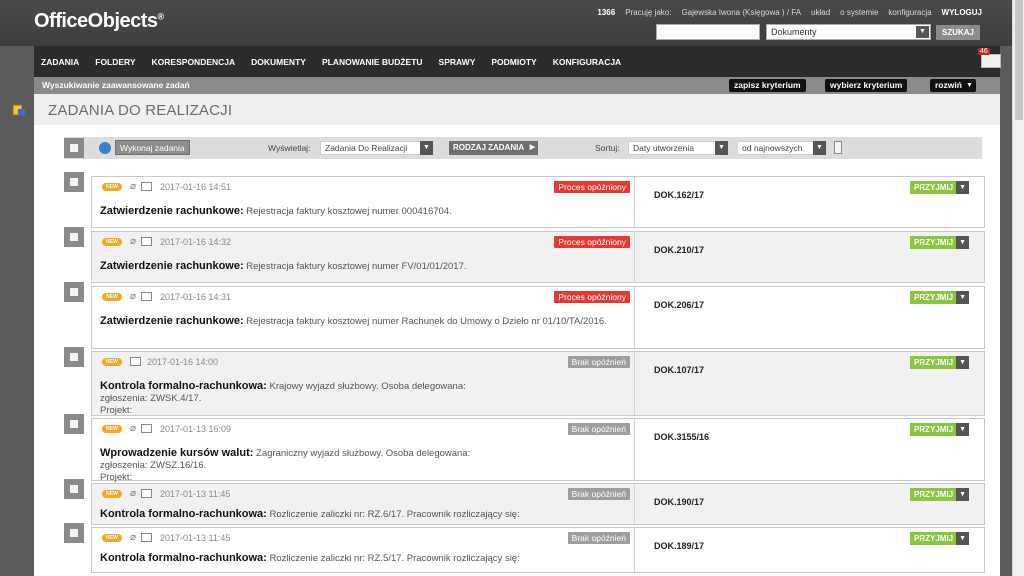 This screenshot has height=576, width=1024. Describe the element at coordinates (494, 148) in the screenshot. I see `task-type-button: RODZAJ ZADANIA ▶` at that location.